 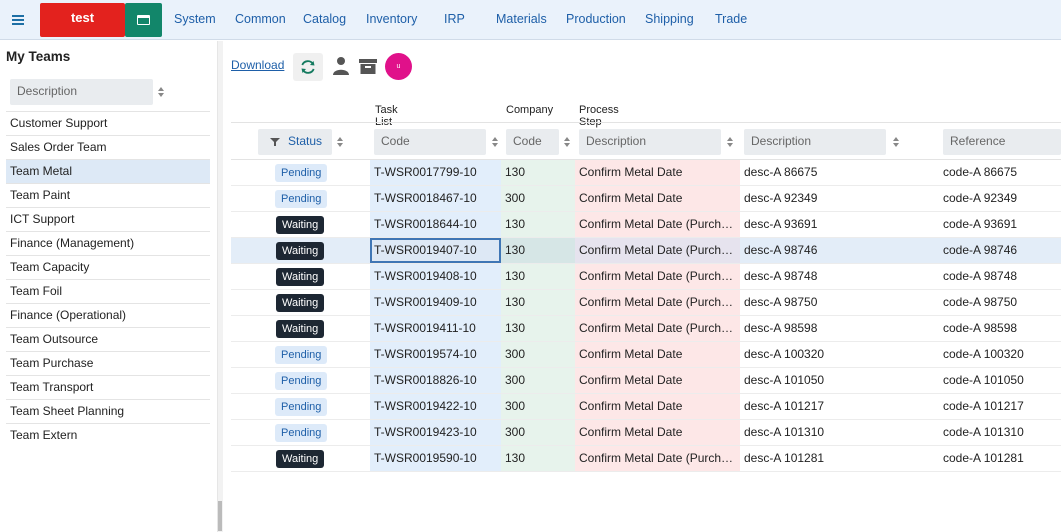 I want to click on sidebar-item-ict-support: ICT Support, so click(x=108, y=219).